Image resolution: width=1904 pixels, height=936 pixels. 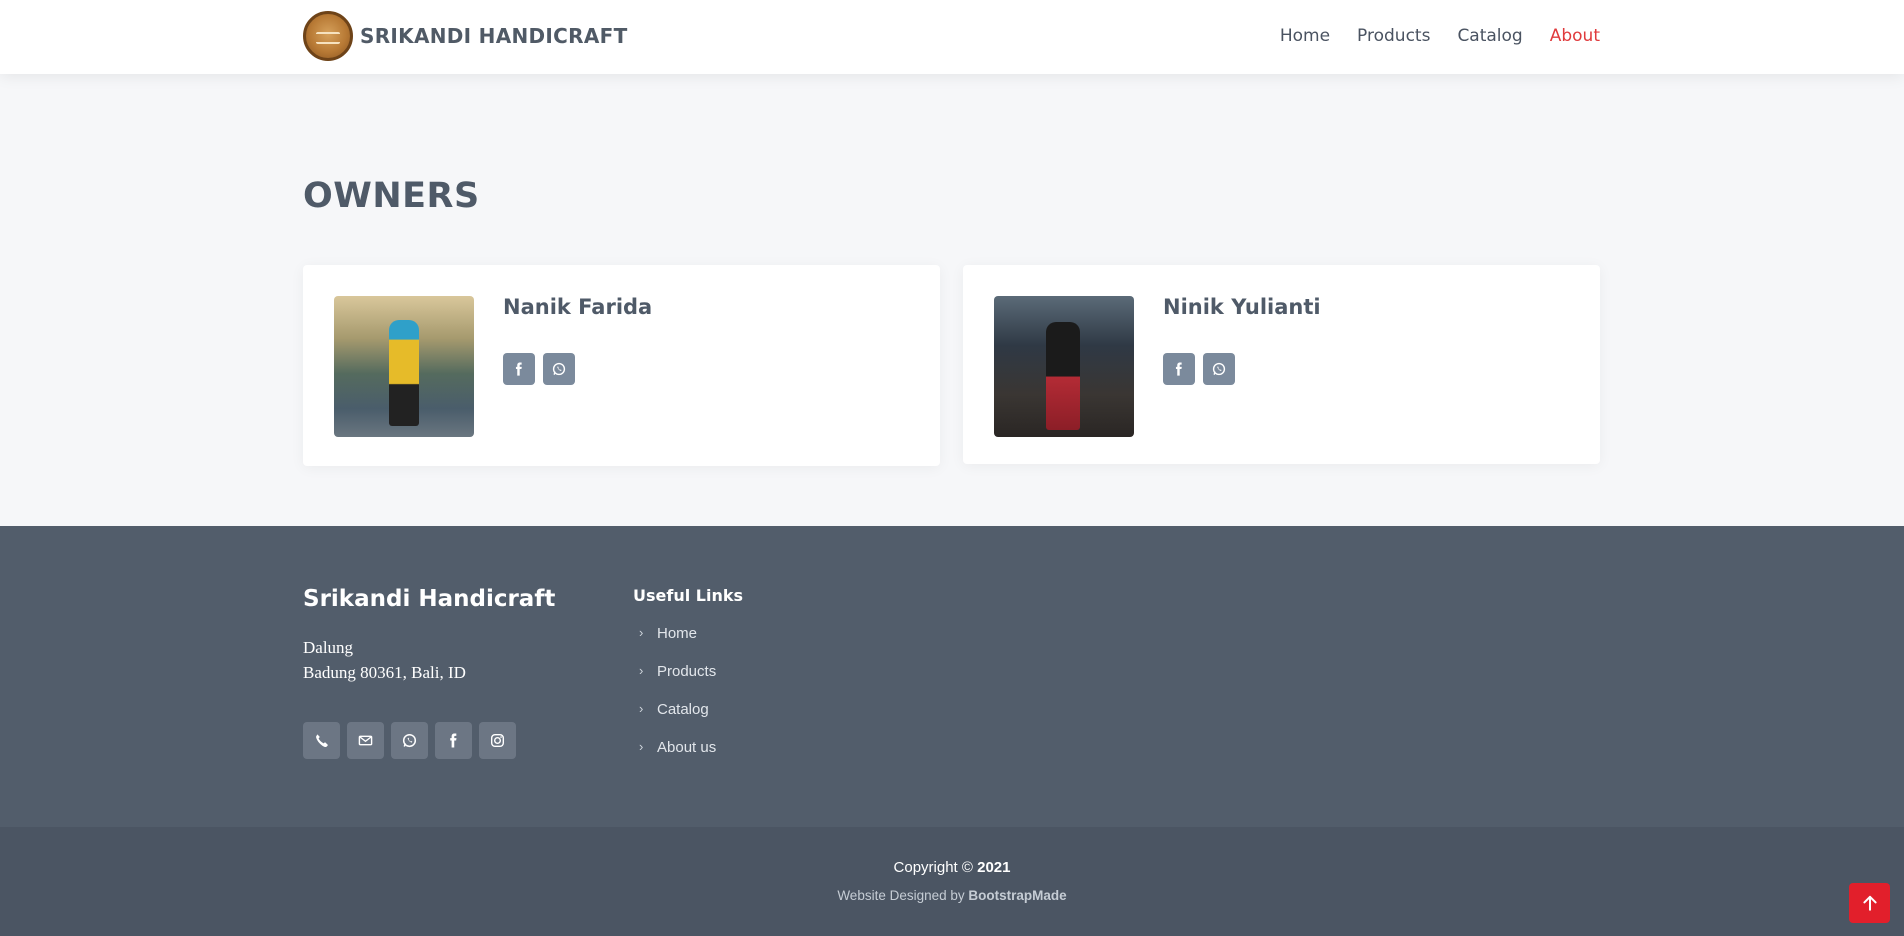 I want to click on copyright: Copyright © 2021, so click(x=952, y=867).